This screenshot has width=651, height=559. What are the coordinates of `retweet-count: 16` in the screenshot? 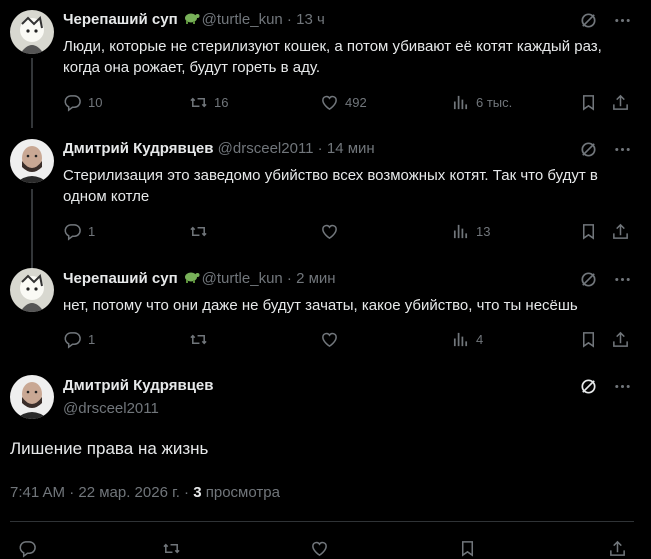 It's located at (221, 102).